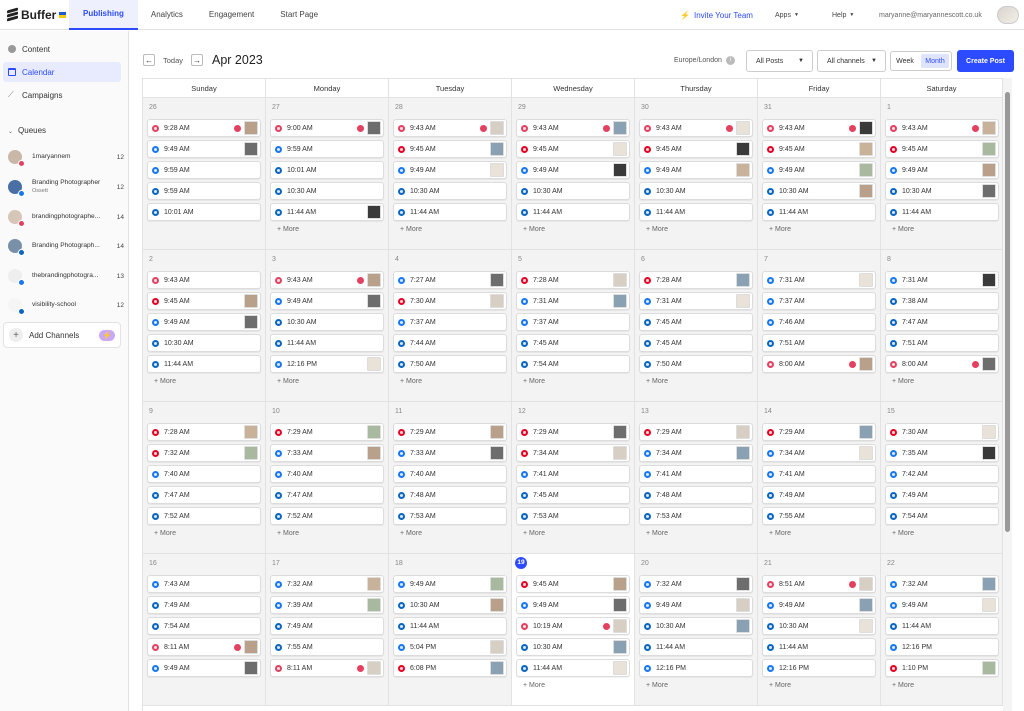 Image resolution: width=1024 pixels, height=711 pixels. What do you see at coordinates (204, 170) in the screenshot?
I see `scheduled-post: 9:59 AM` at bounding box center [204, 170].